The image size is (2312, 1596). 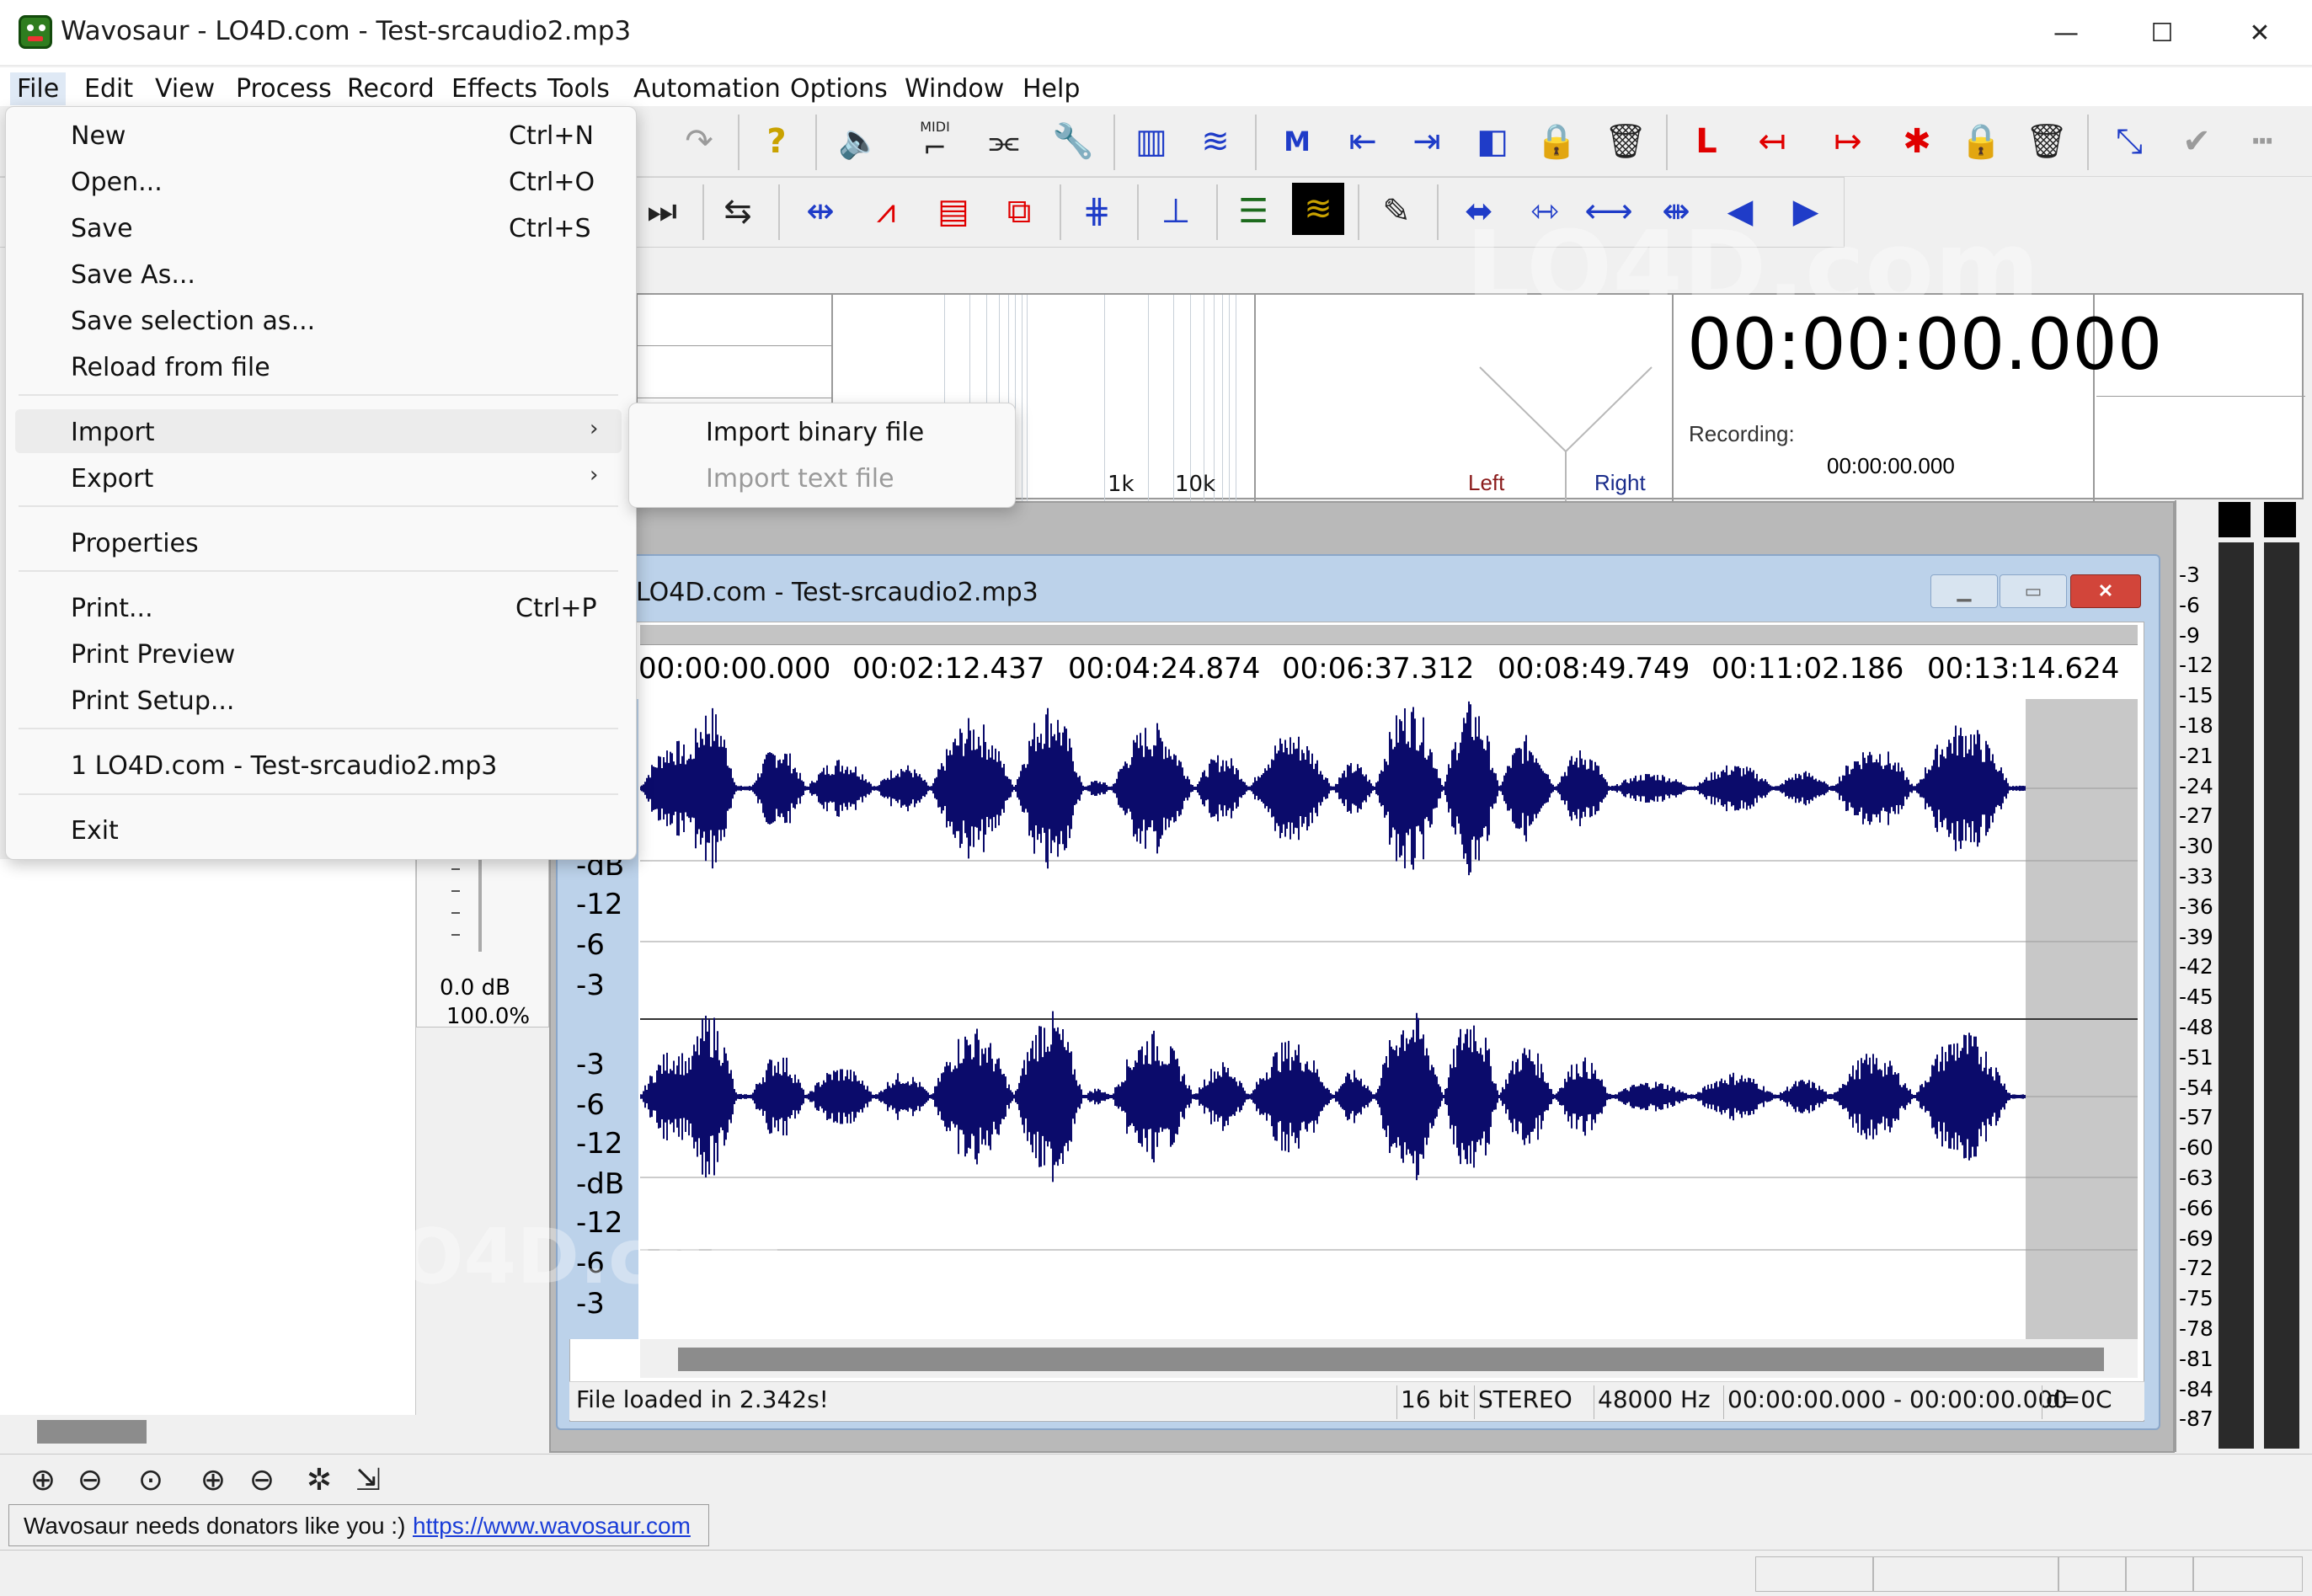 I want to click on menu-item-exit: Exit, so click(x=95, y=831).